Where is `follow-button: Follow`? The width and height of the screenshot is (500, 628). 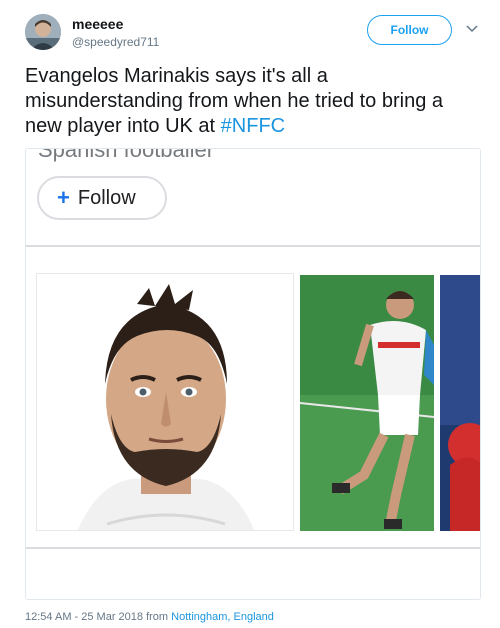 follow-button: Follow is located at coordinates (409, 30).